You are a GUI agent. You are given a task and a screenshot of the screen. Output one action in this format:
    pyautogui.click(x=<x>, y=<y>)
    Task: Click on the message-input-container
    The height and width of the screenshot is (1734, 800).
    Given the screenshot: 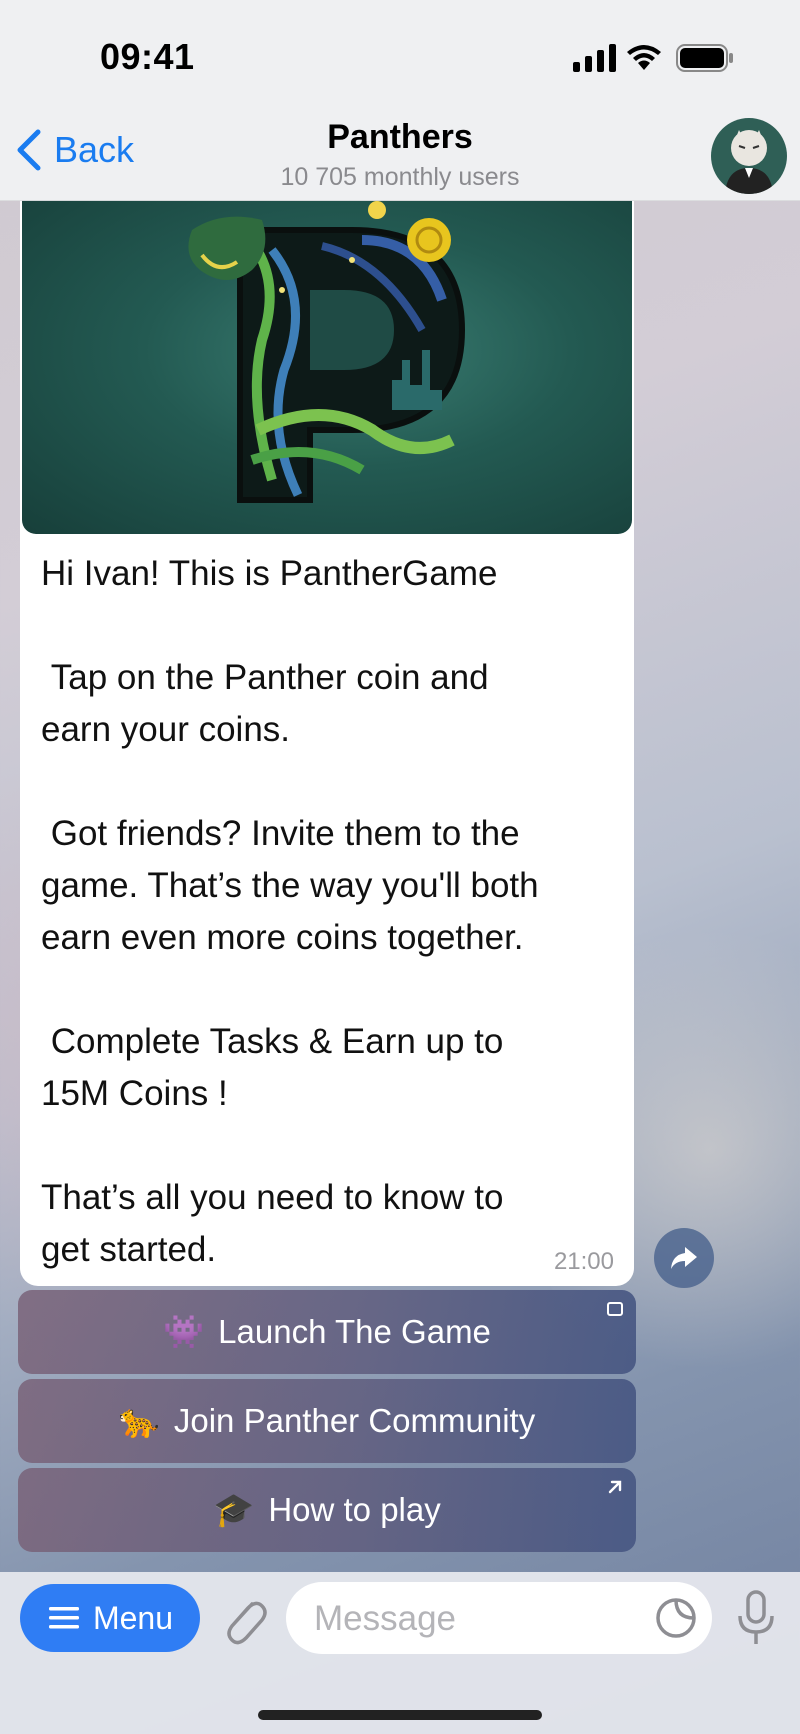 What is the action you would take?
    pyautogui.click(x=499, y=1619)
    